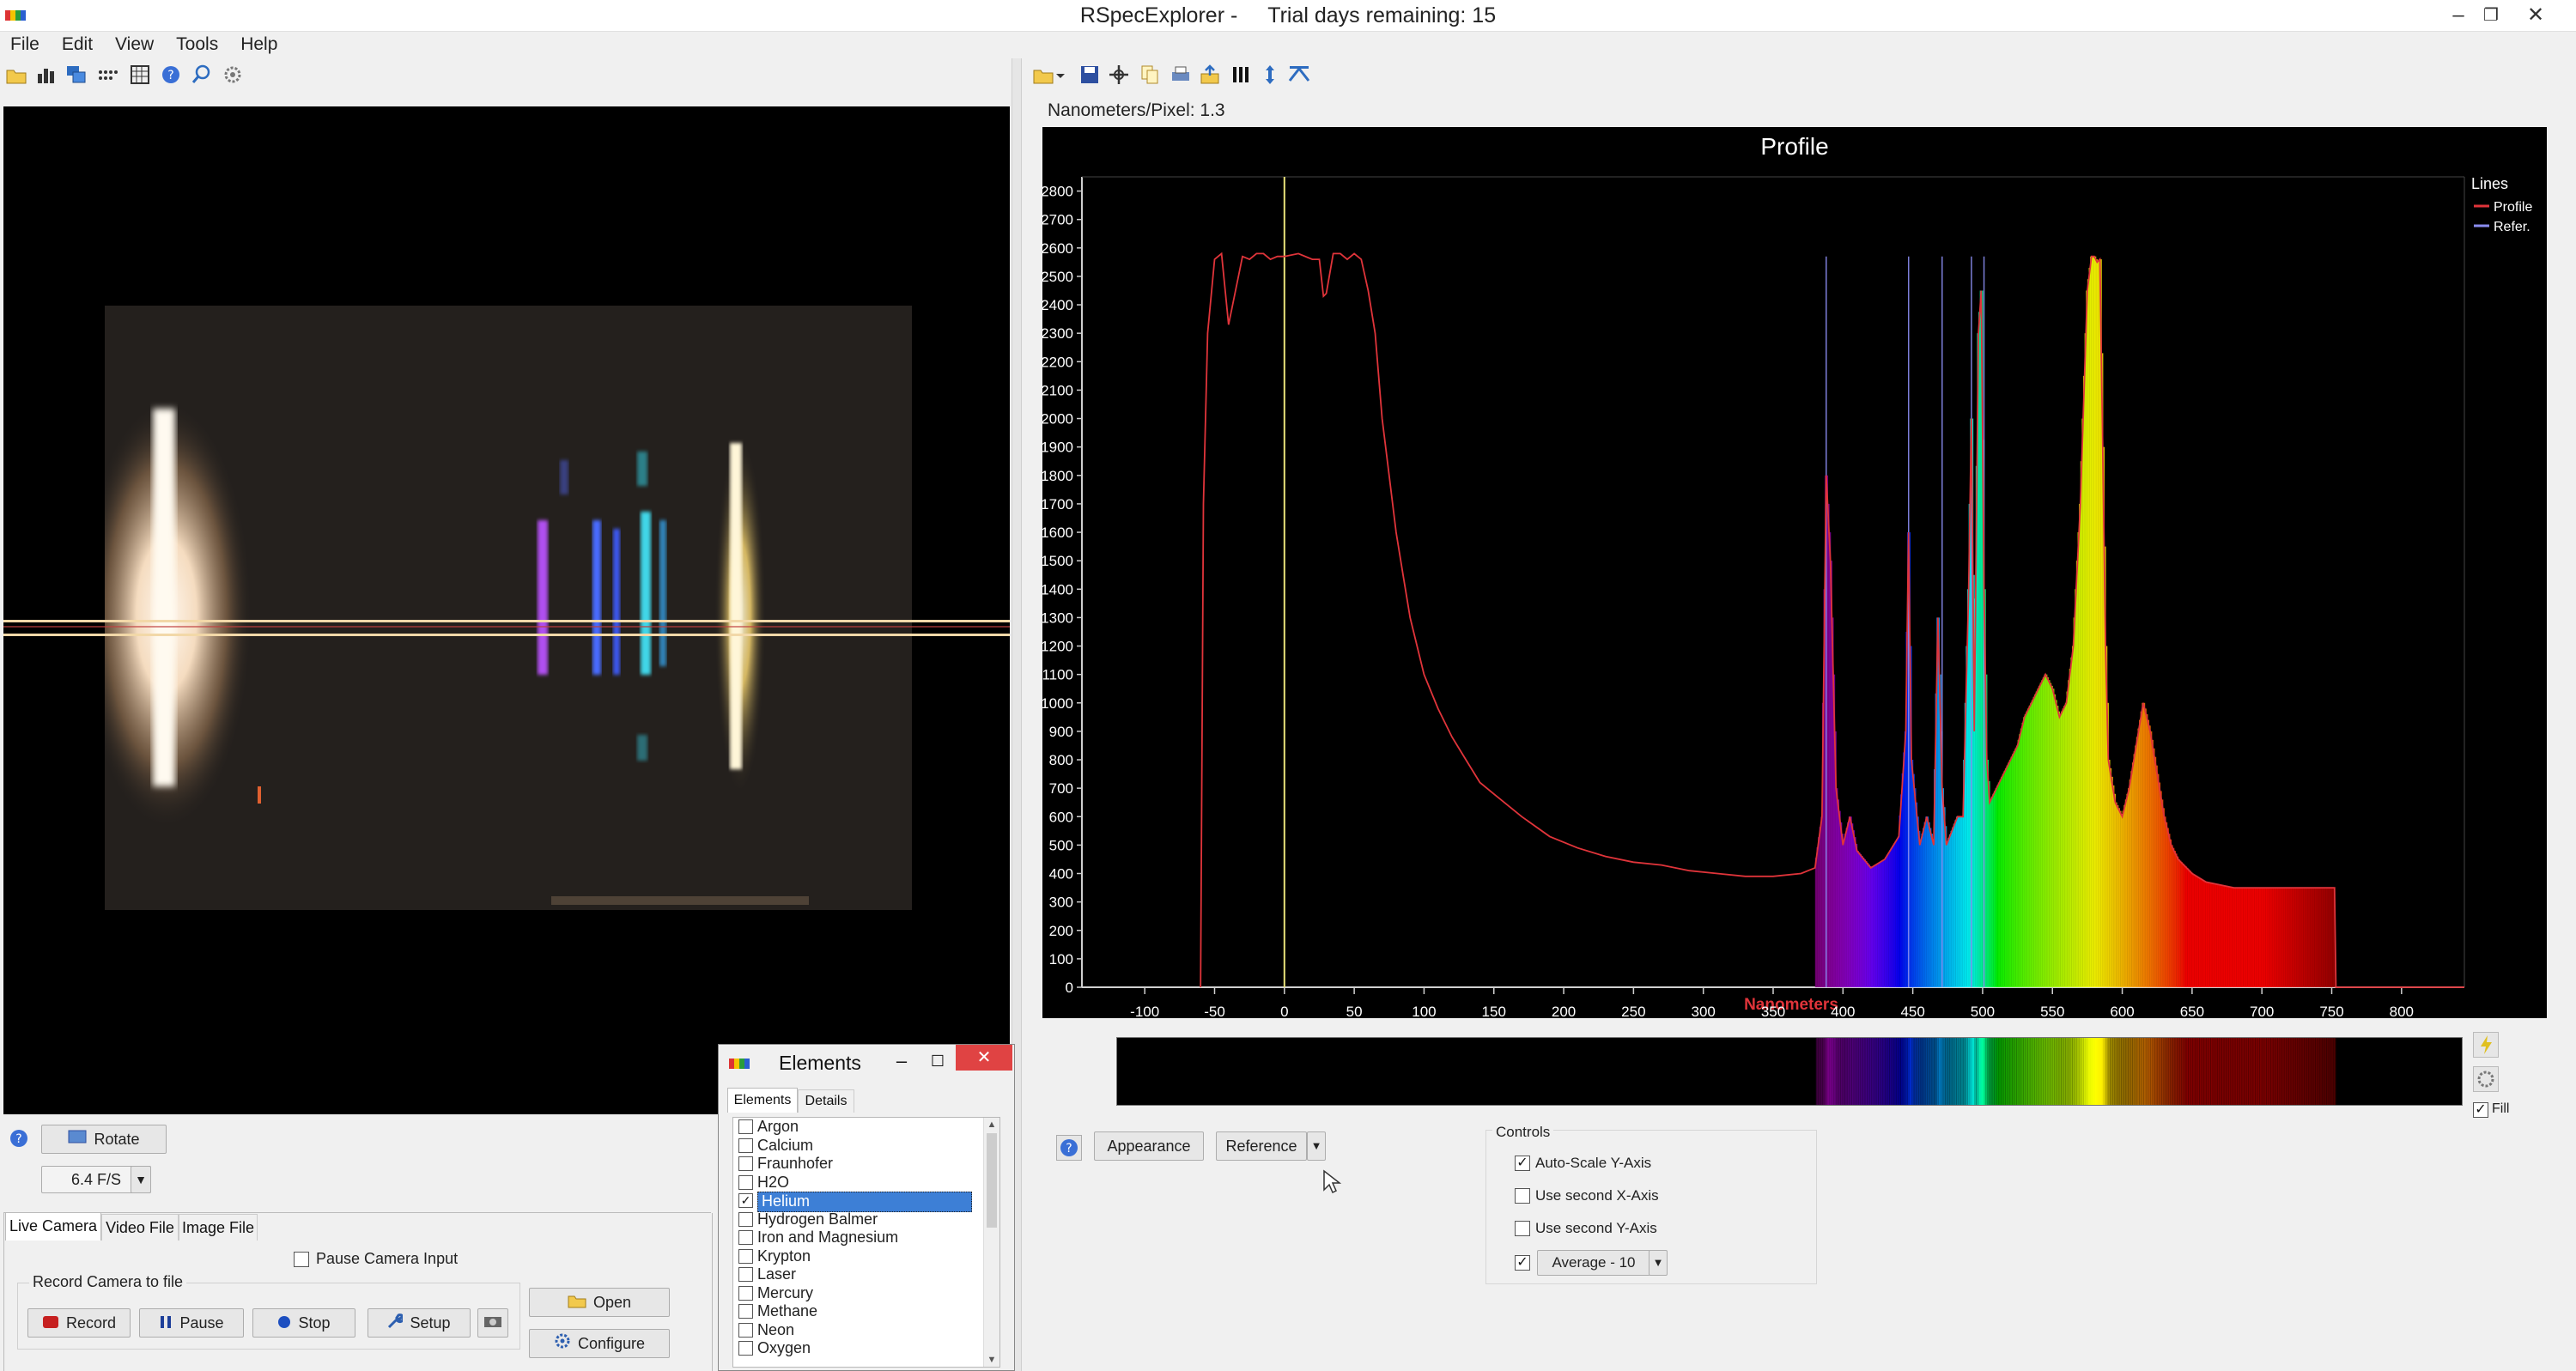 This screenshot has width=2576, height=1371. What do you see at coordinates (202, 75) in the screenshot?
I see `zoom-icon` at bounding box center [202, 75].